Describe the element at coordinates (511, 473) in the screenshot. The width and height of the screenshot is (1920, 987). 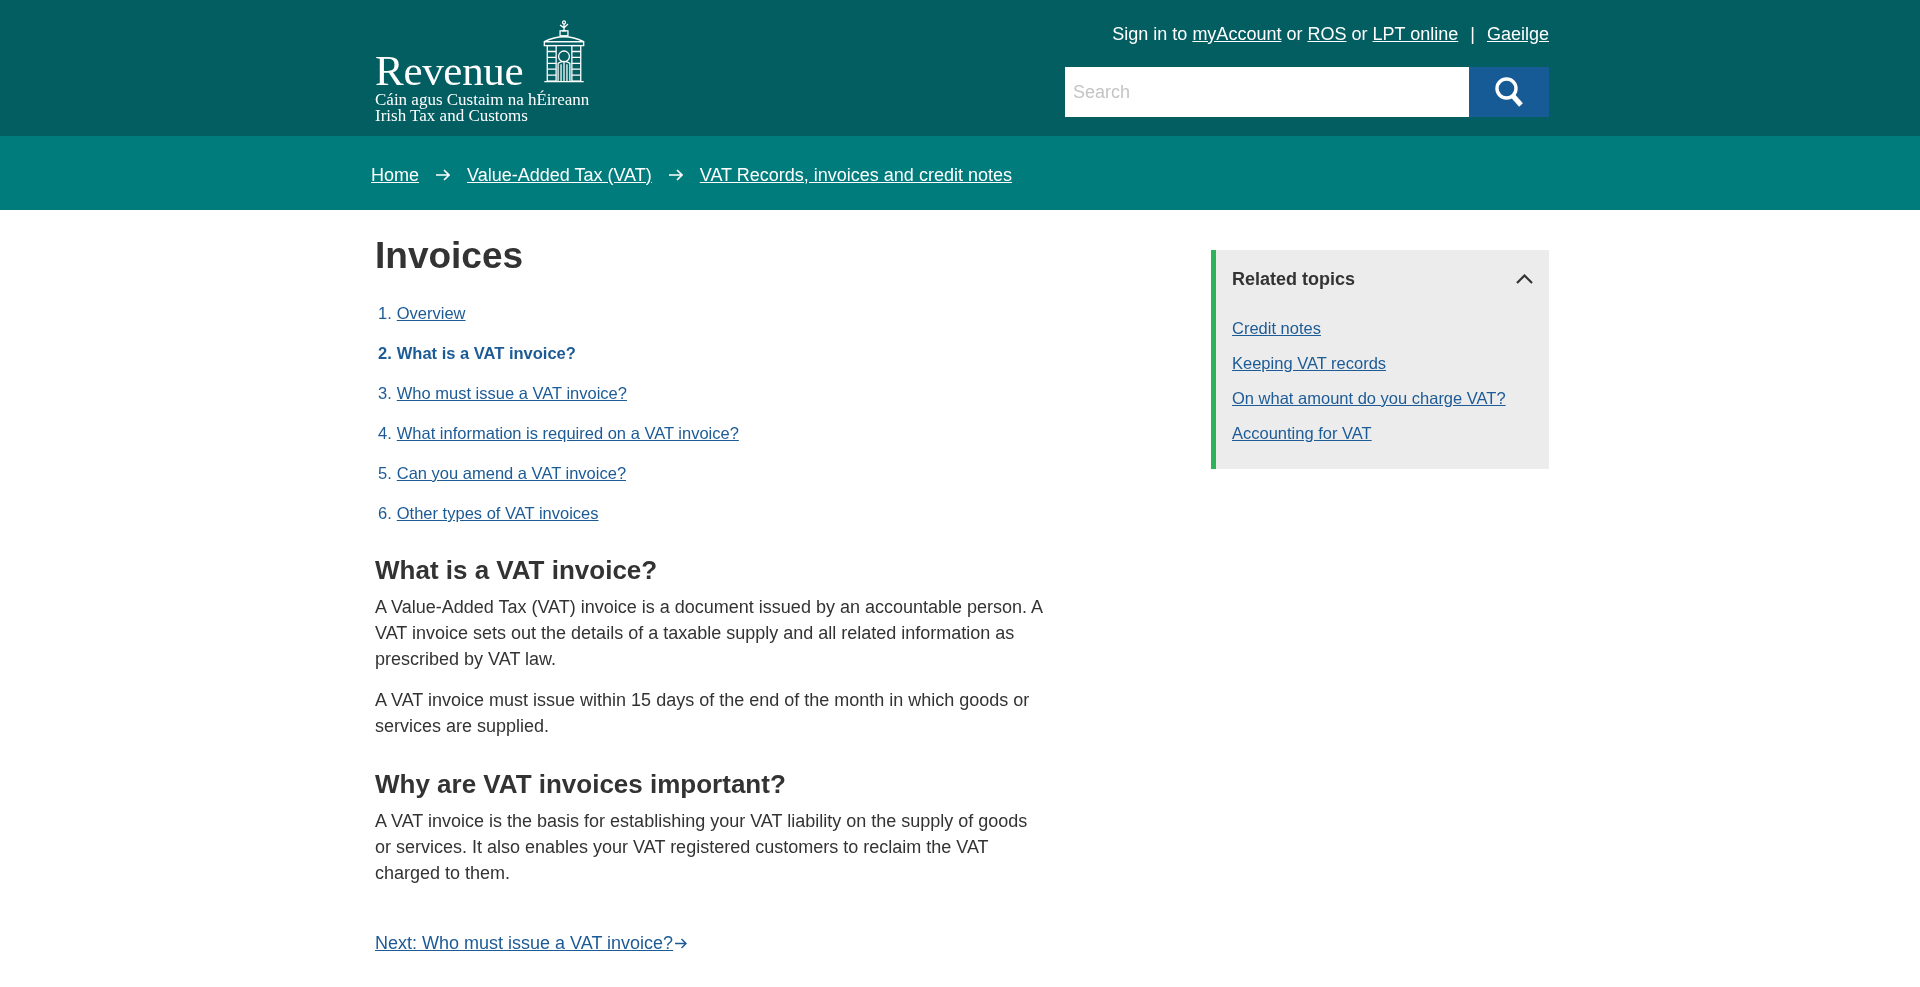
I see `toc-link: Can you amend a VAT invoice?` at that location.